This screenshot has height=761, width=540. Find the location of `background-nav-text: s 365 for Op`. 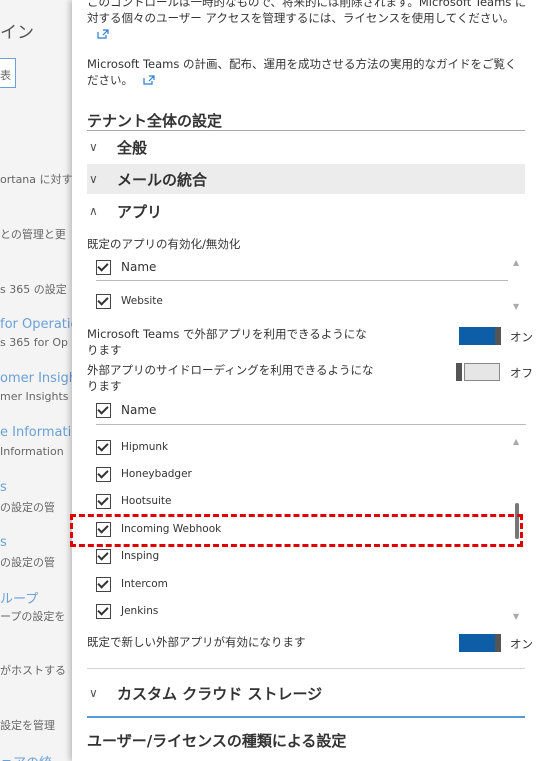

background-nav-text: s 365 for Op is located at coordinates (34, 342).